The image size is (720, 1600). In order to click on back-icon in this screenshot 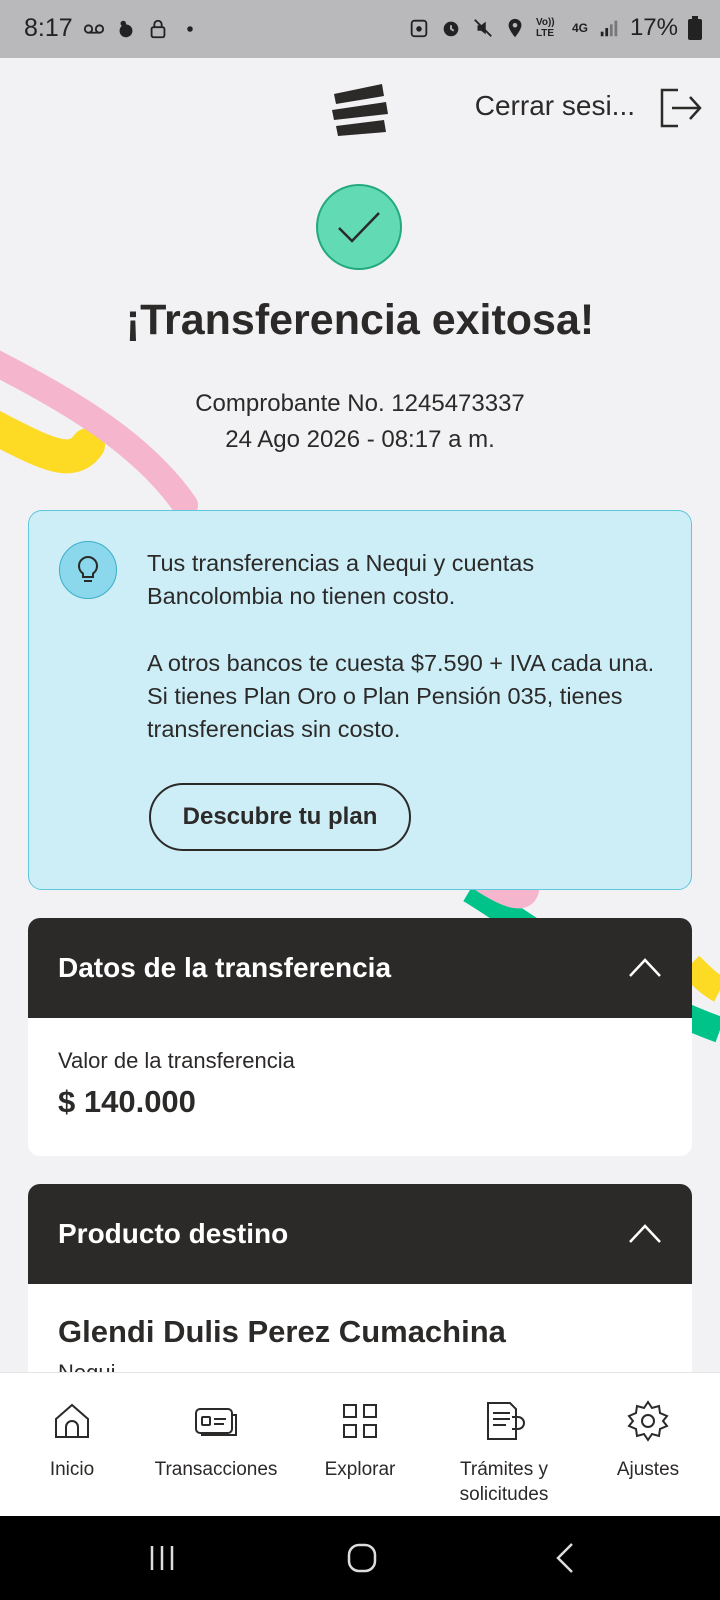, I will do `click(566, 1558)`.